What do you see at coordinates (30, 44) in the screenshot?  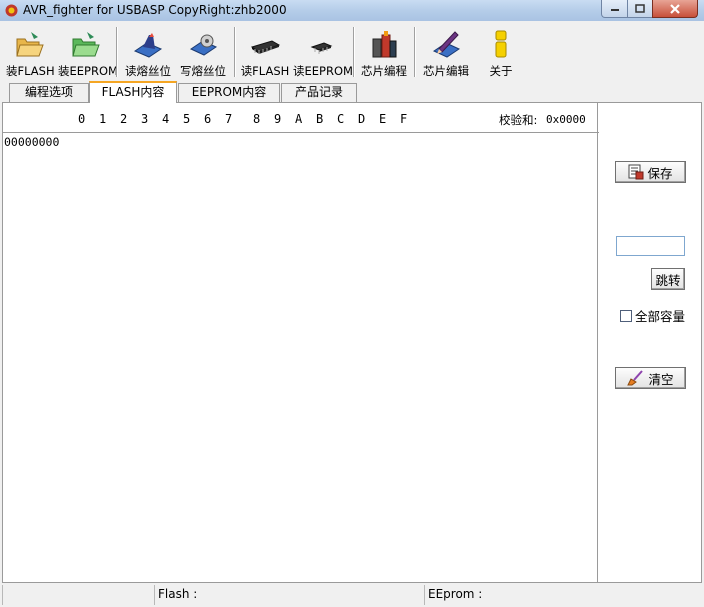 I see `folder-open-icon` at bounding box center [30, 44].